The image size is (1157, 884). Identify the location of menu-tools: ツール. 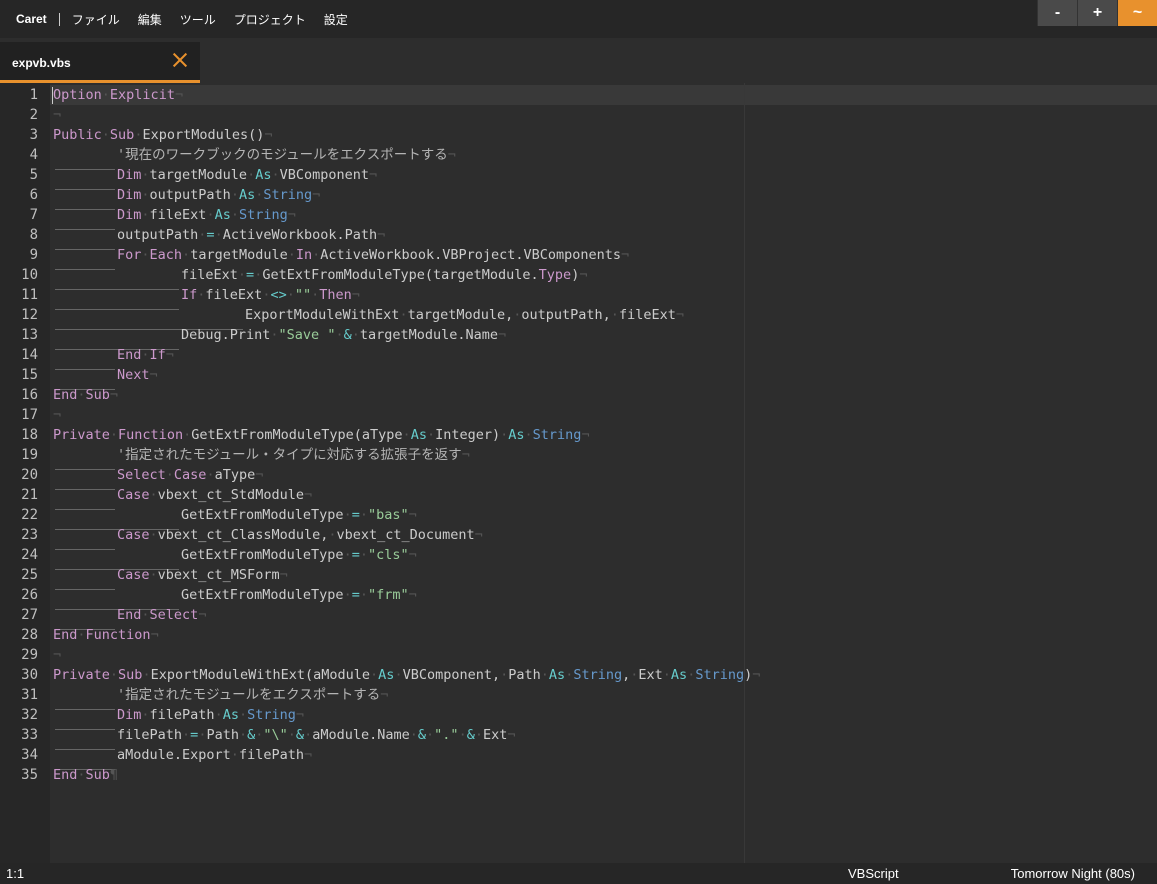
(198, 19).